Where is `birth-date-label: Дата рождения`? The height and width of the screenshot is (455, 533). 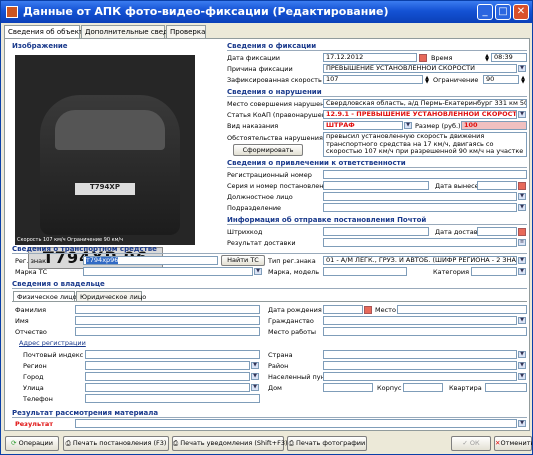 birth-date-label: Дата рождения is located at coordinates (295, 310).